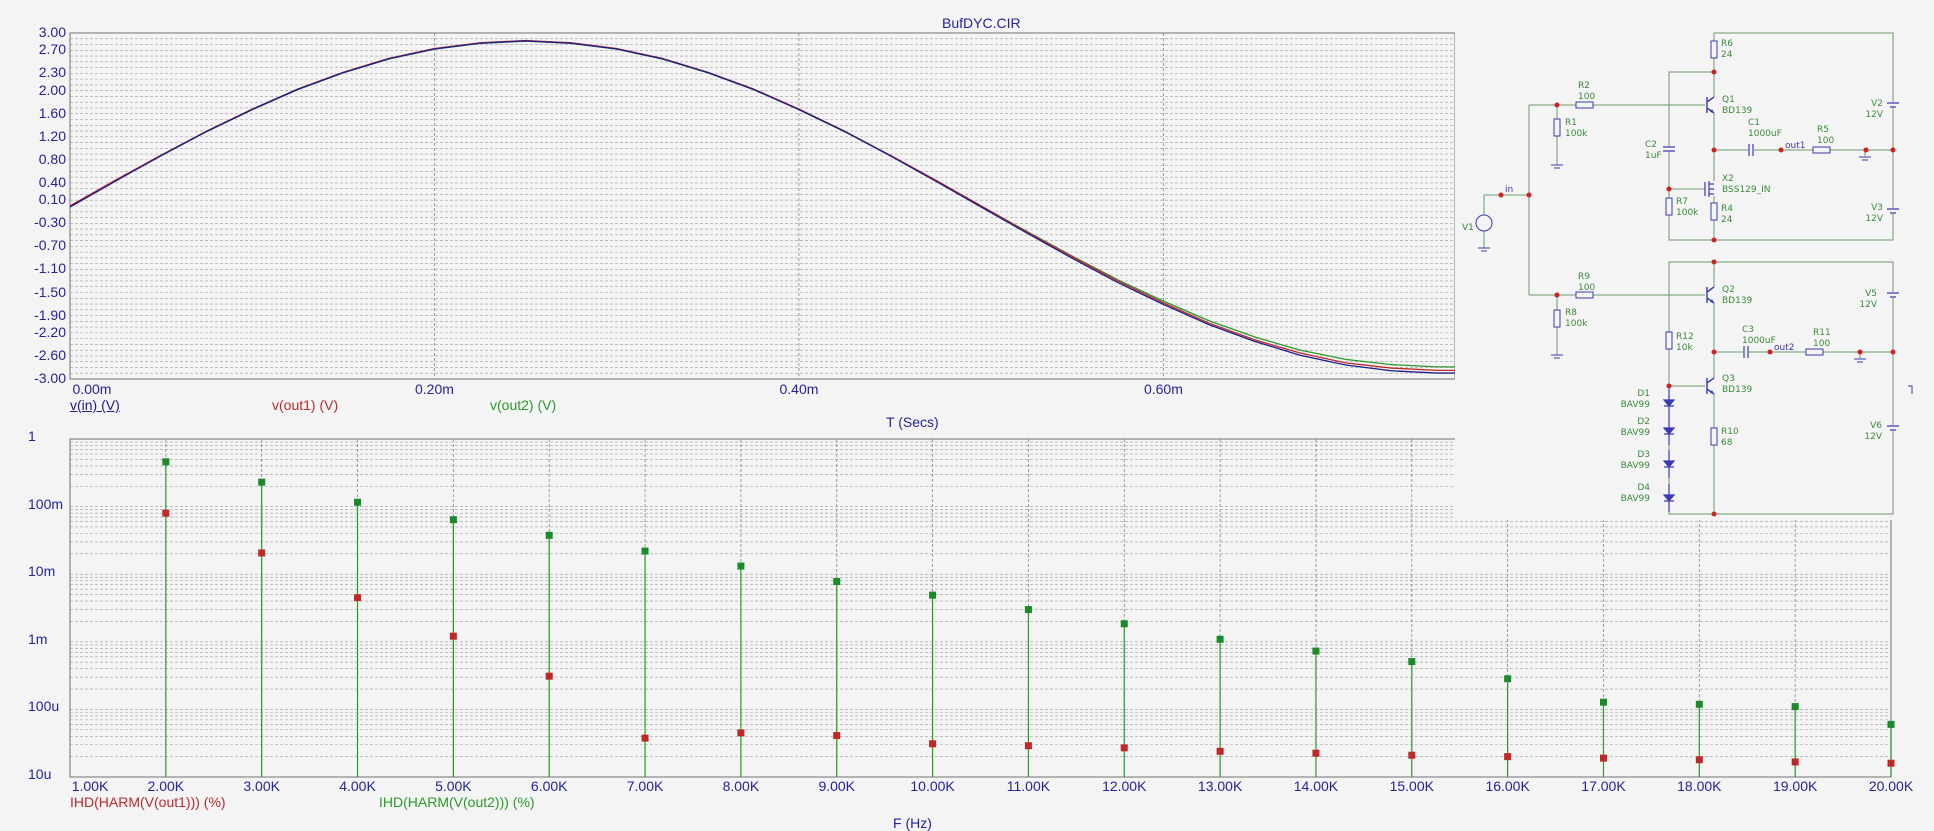 This screenshot has width=1934, height=831. What do you see at coordinates (645, 786) in the screenshot?
I see `x-tick-label: 7.00K` at bounding box center [645, 786].